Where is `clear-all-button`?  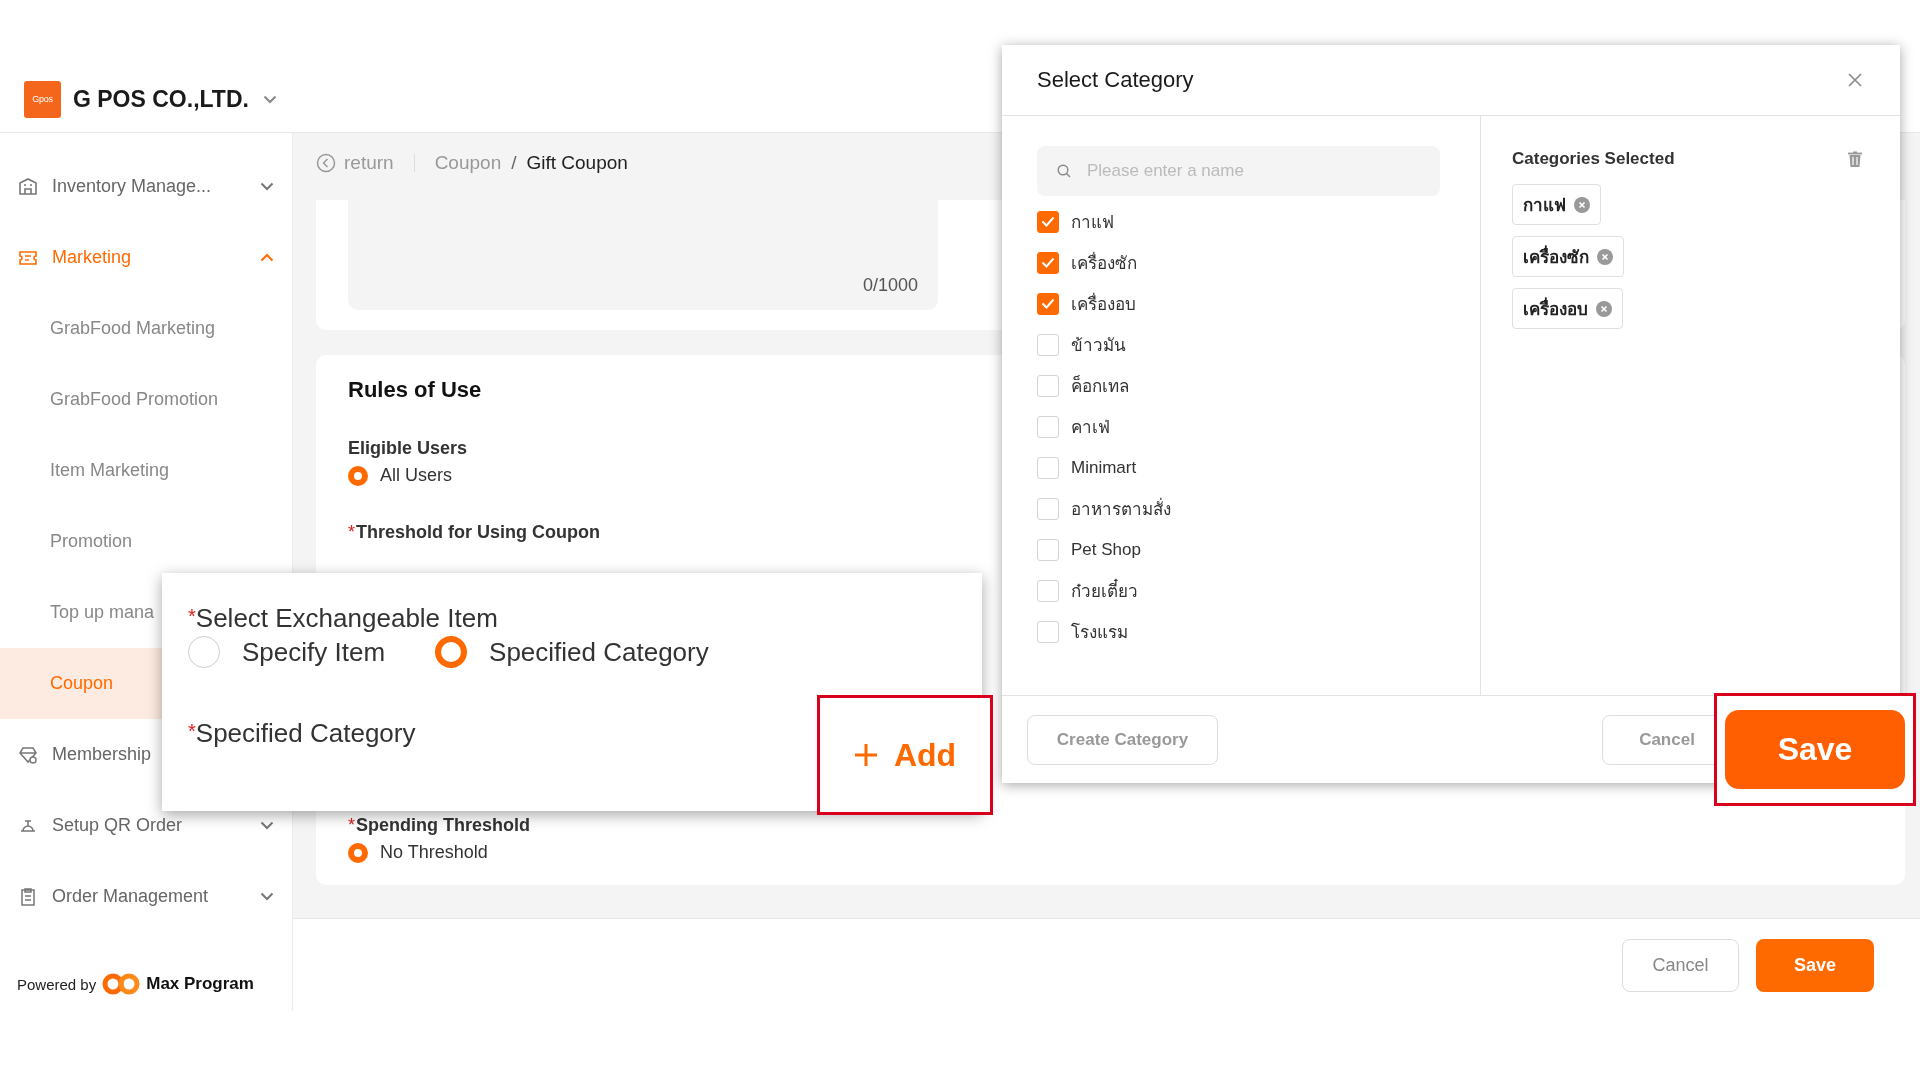 clear-all-button is located at coordinates (1855, 159).